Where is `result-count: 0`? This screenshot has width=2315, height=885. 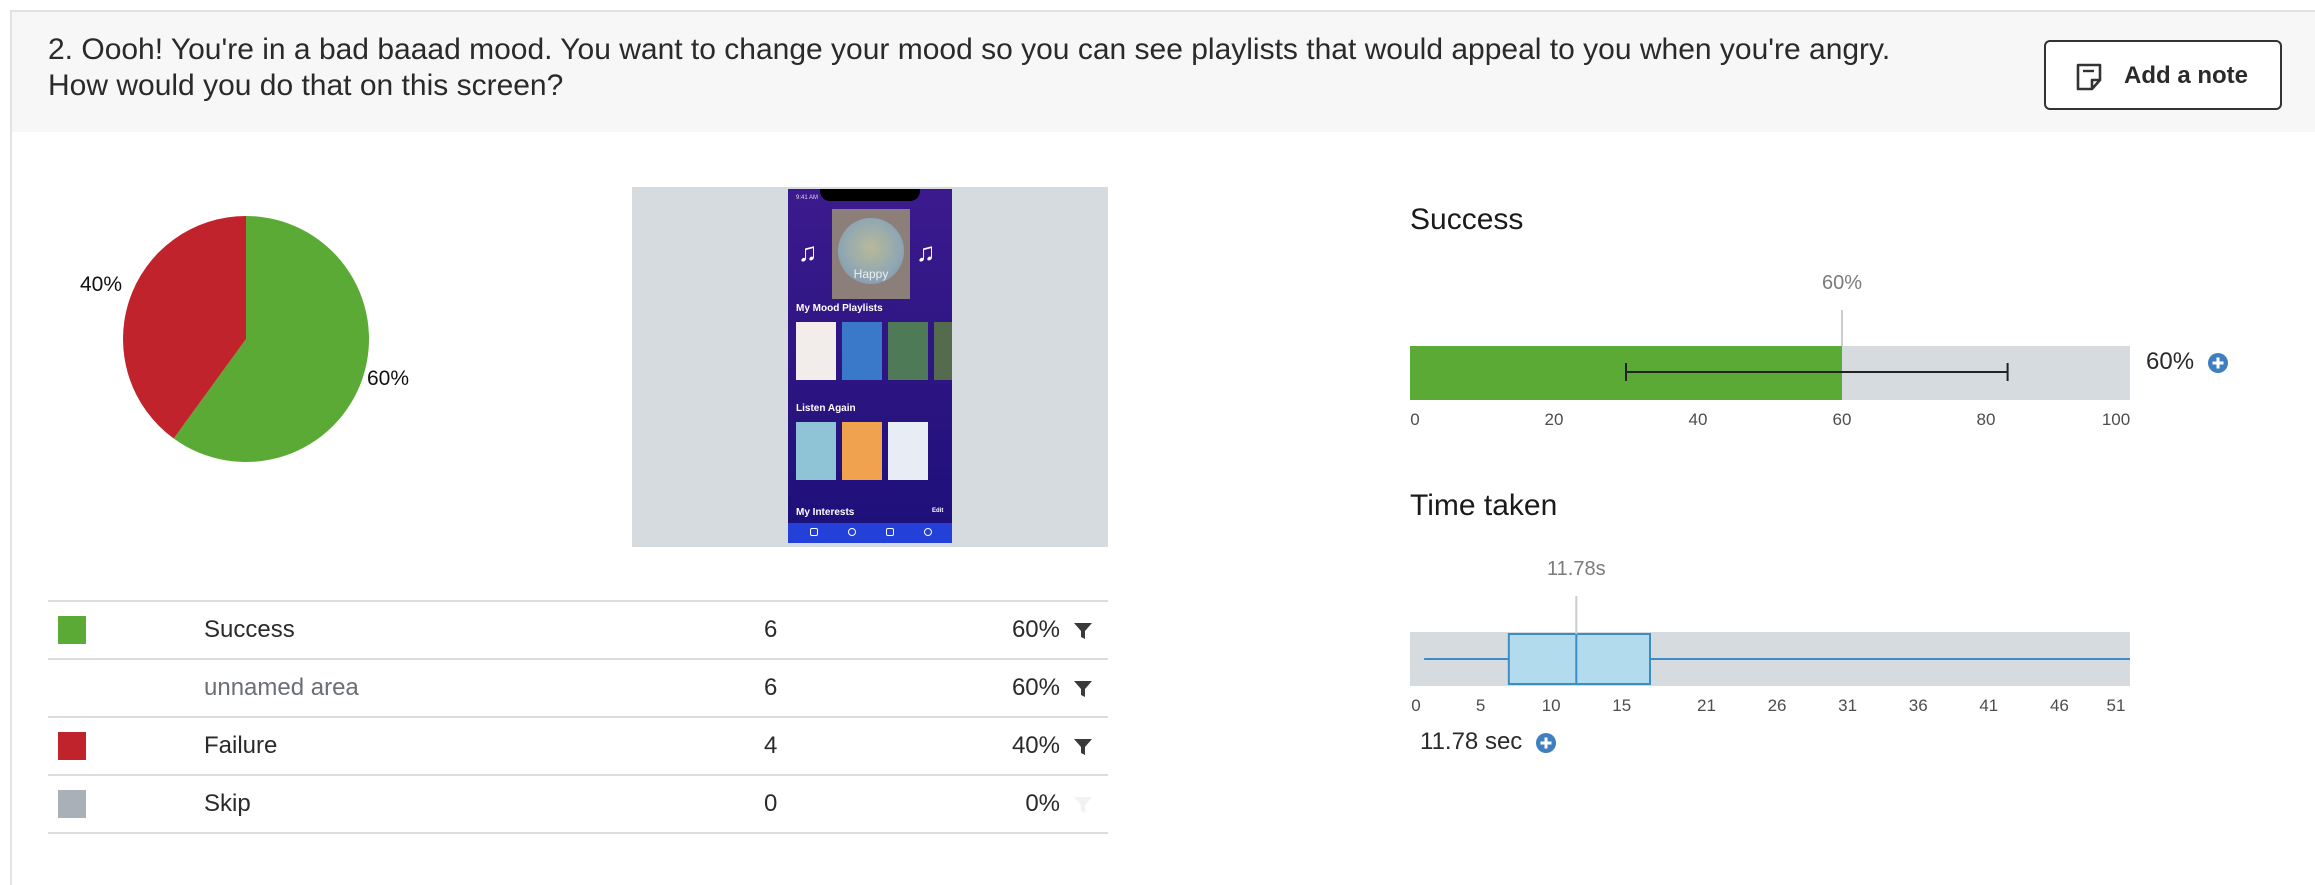 result-count: 0 is located at coordinates (814, 804).